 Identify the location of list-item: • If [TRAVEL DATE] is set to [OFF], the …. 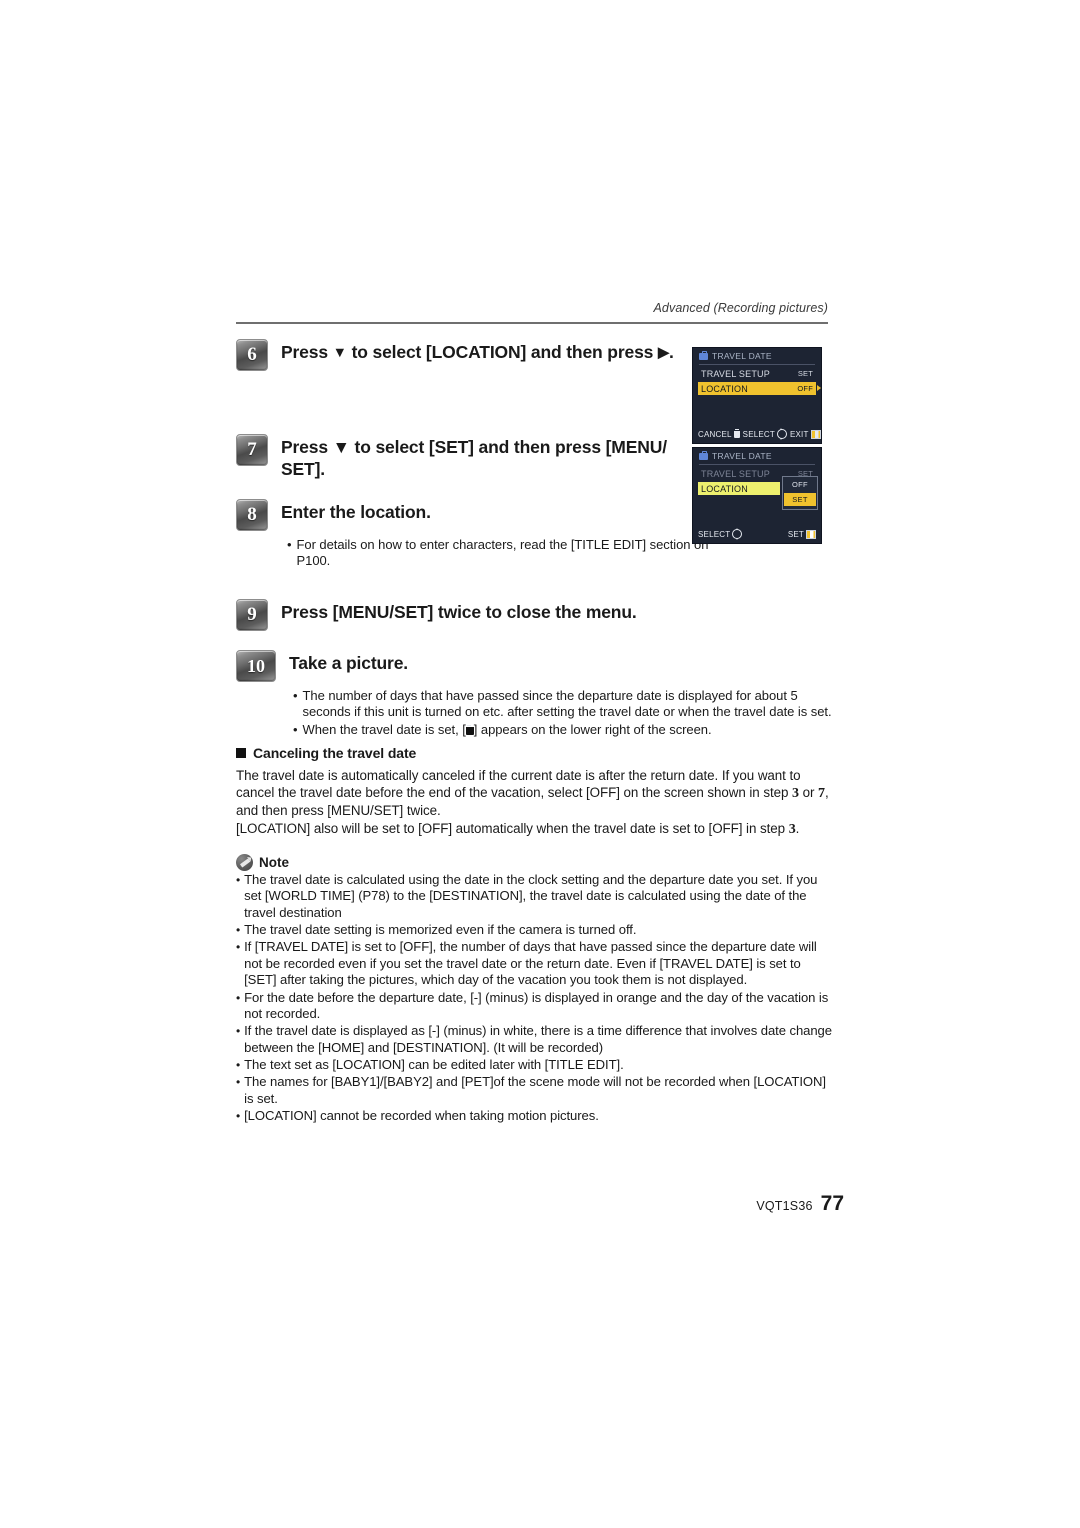
(534, 964).